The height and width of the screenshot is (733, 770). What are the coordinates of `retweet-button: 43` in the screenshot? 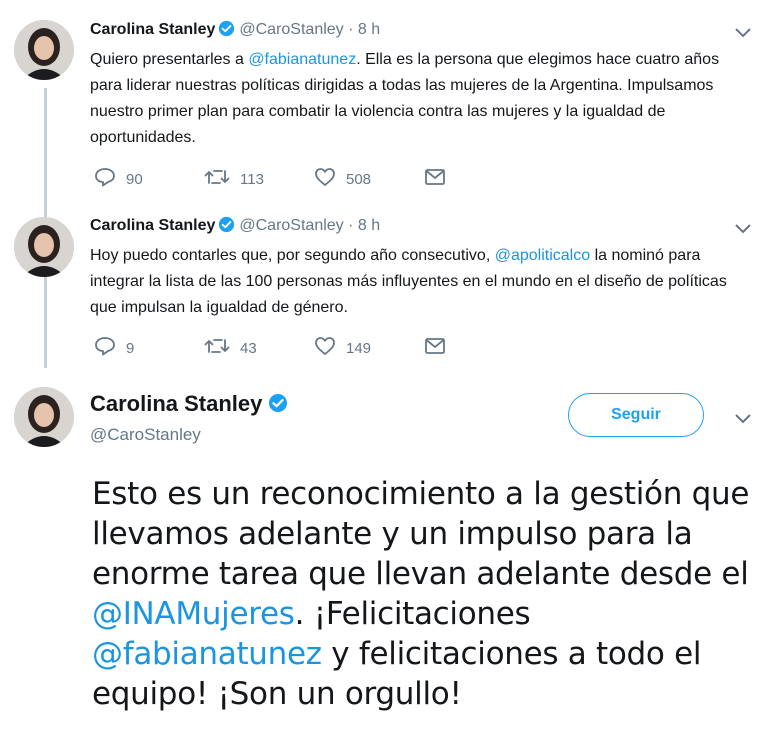 It's located at (259, 348).